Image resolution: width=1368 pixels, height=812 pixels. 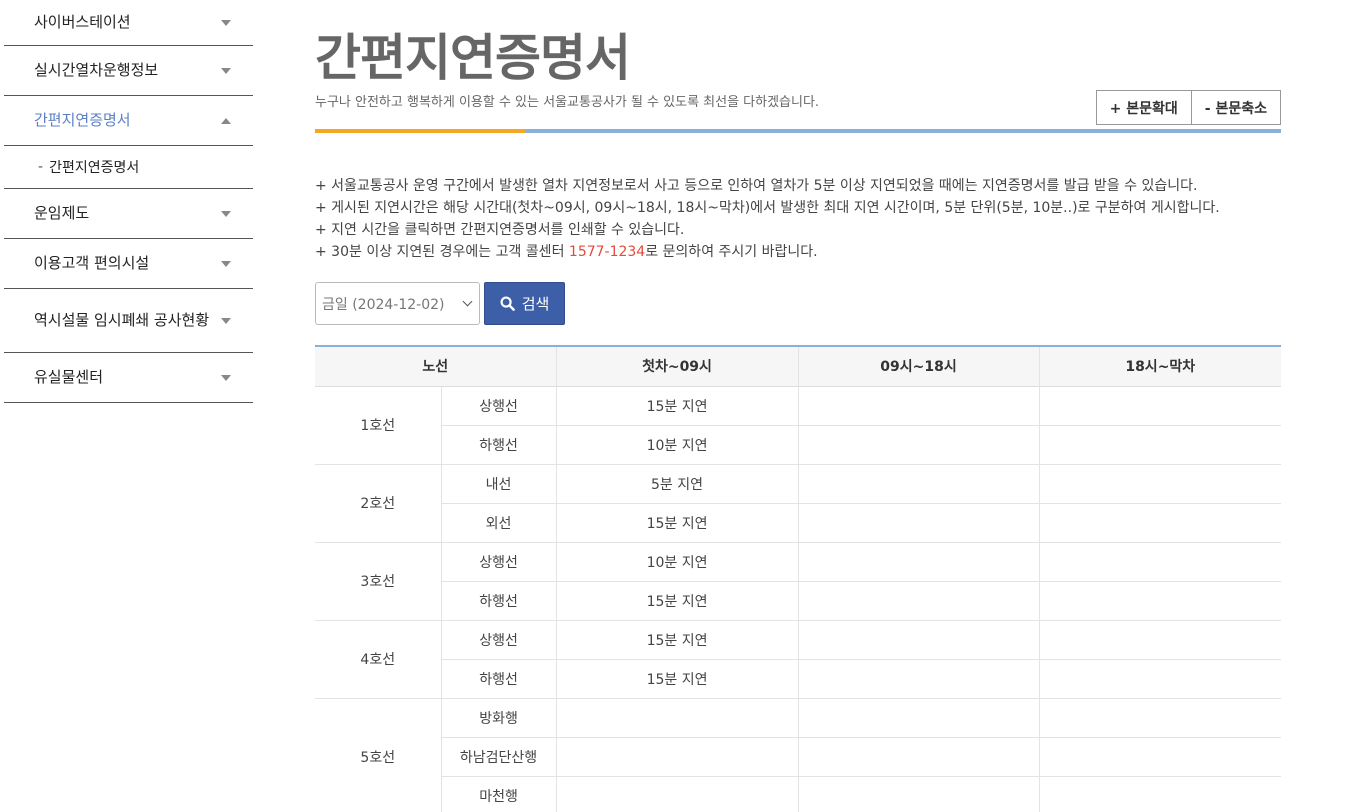 What do you see at coordinates (378, 503) in the screenshot?
I see `line-cell: 2호선` at bounding box center [378, 503].